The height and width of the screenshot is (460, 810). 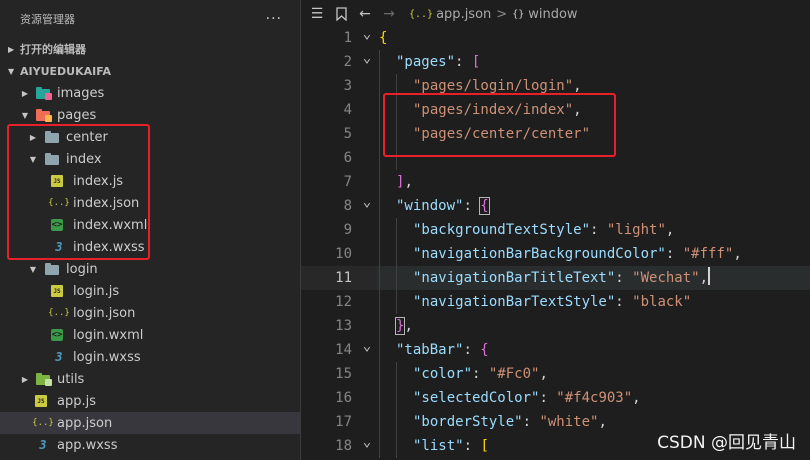 I want to click on code-line: 7],, so click(x=555, y=182).